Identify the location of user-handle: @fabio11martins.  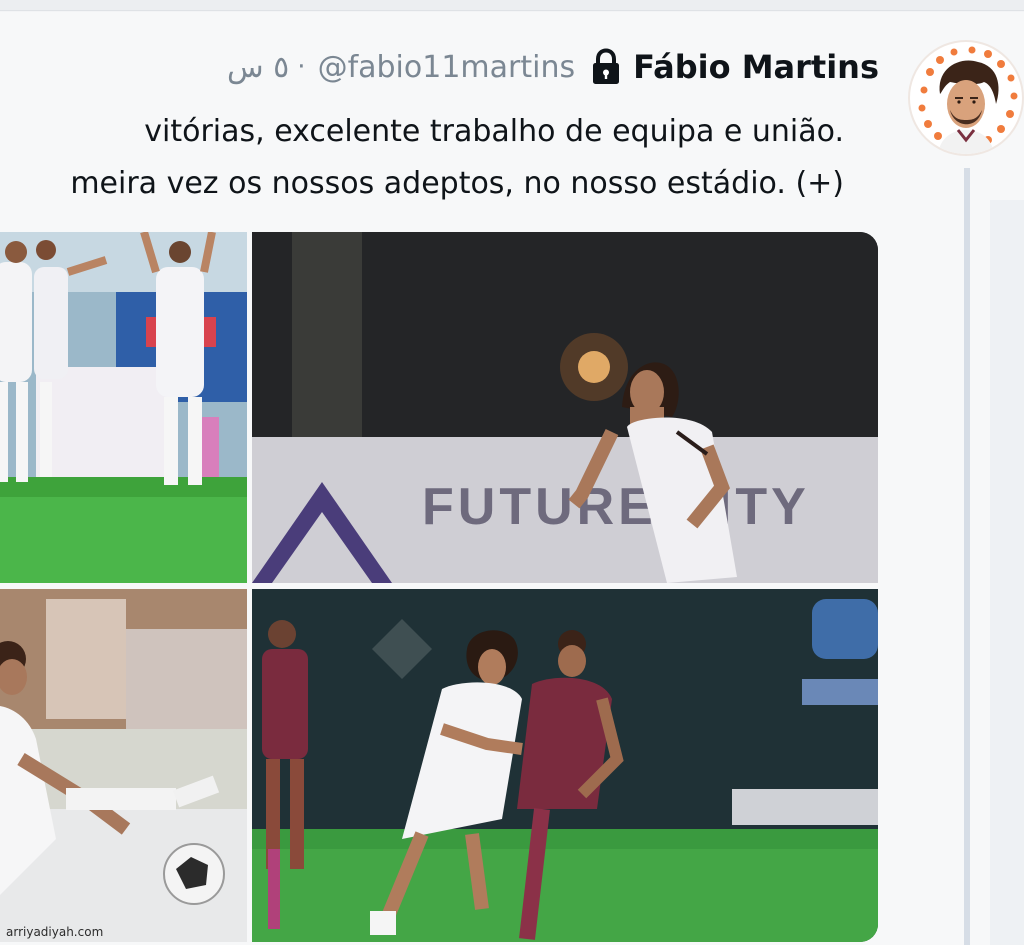
(447, 67).